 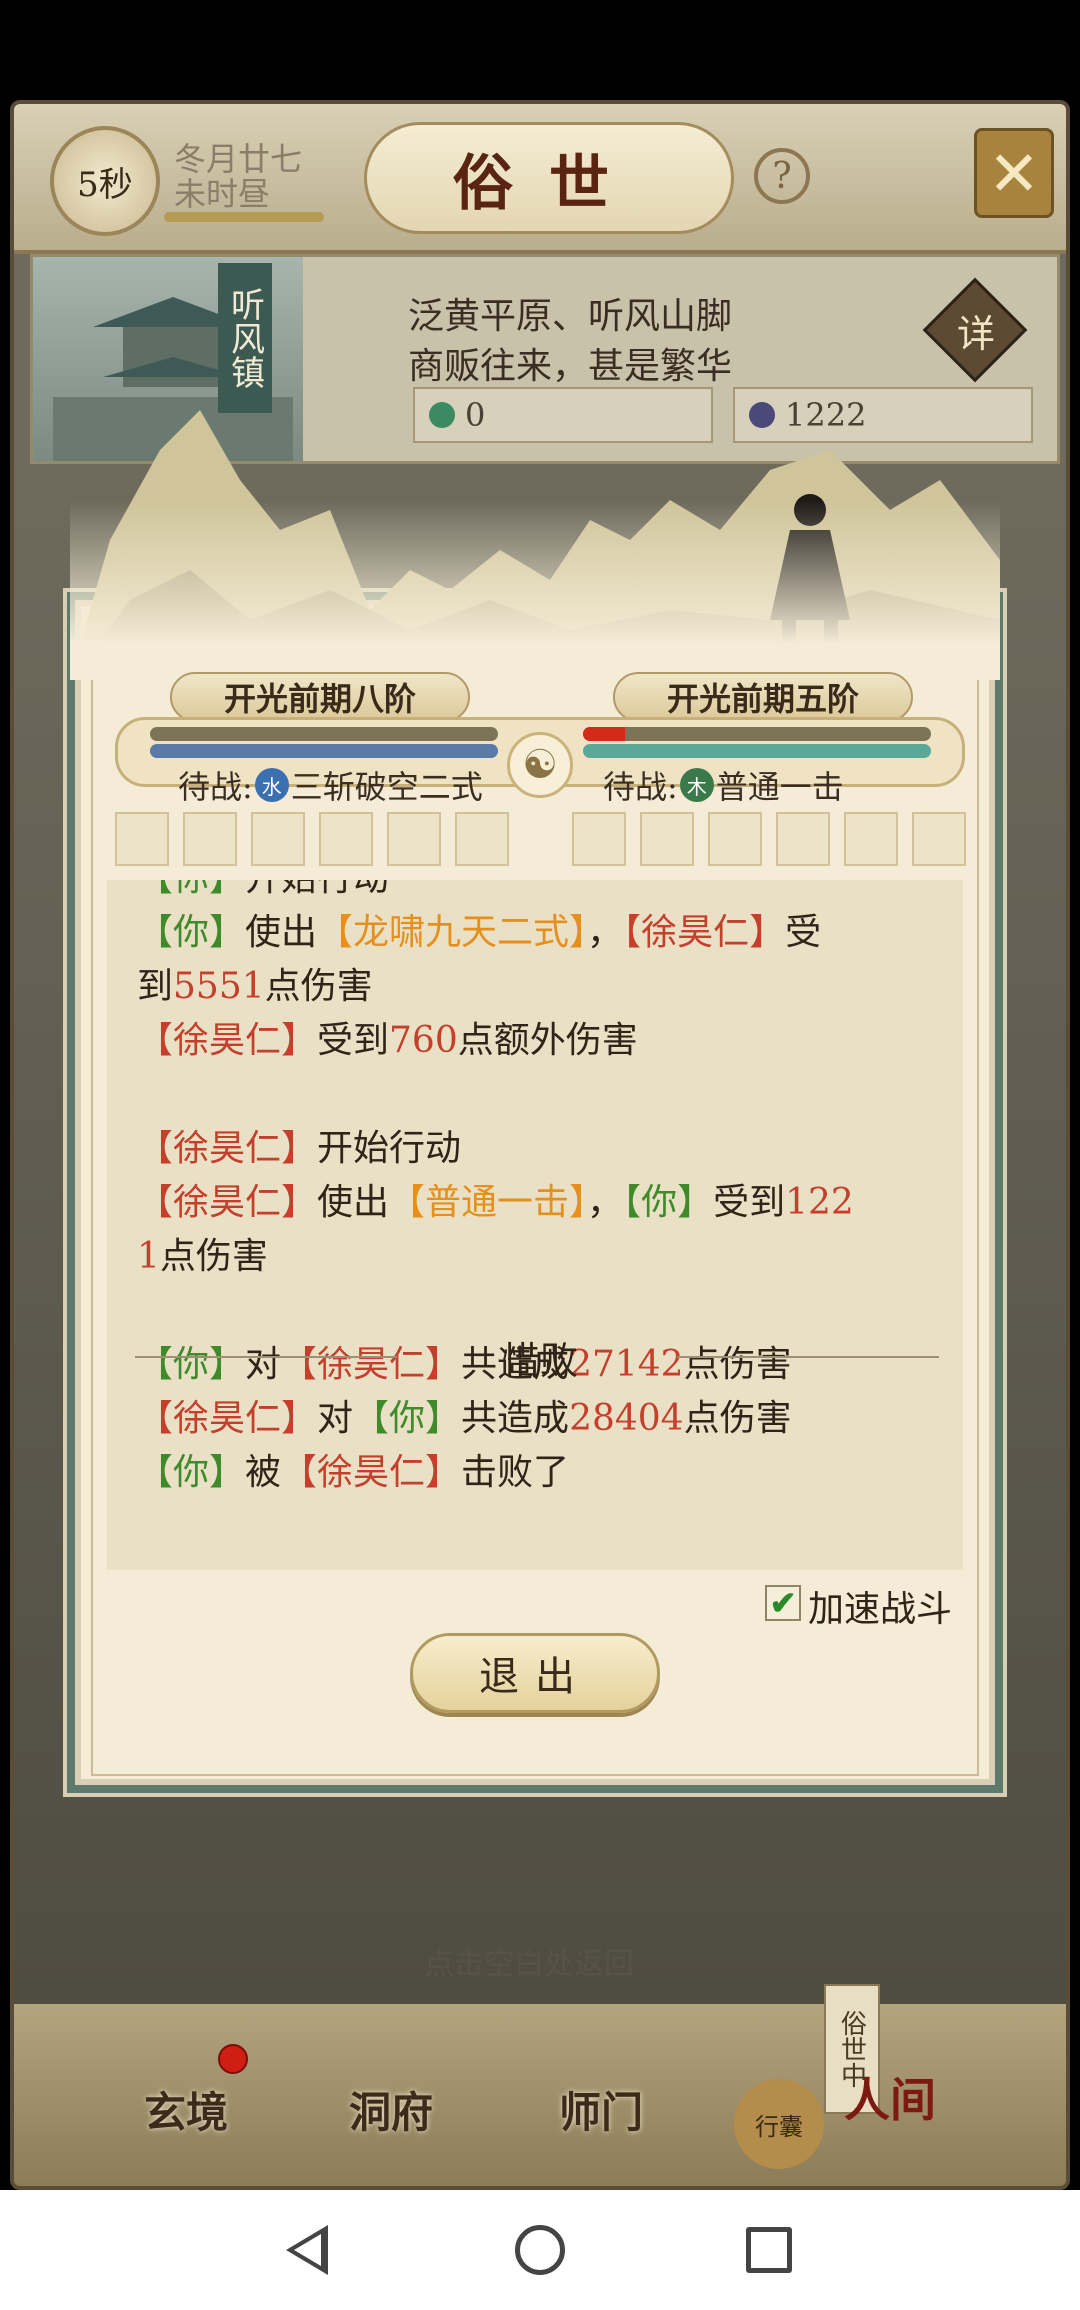 What do you see at coordinates (391, 2109) in the screenshot?
I see `nav-dongfu: 洞府` at bounding box center [391, 2109].